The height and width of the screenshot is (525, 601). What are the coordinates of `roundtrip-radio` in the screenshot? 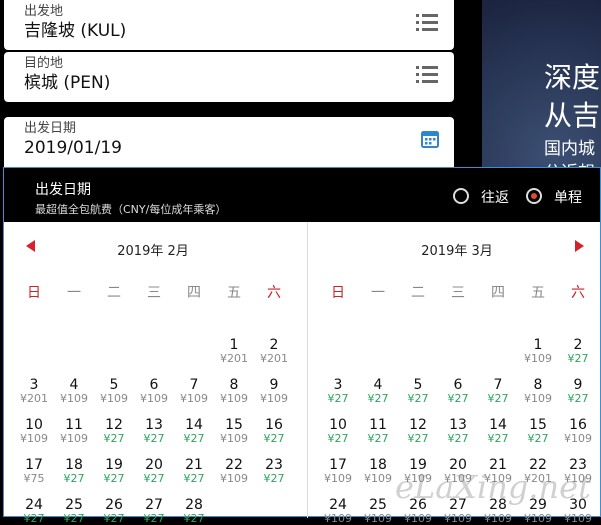 It's located at (461, 196).